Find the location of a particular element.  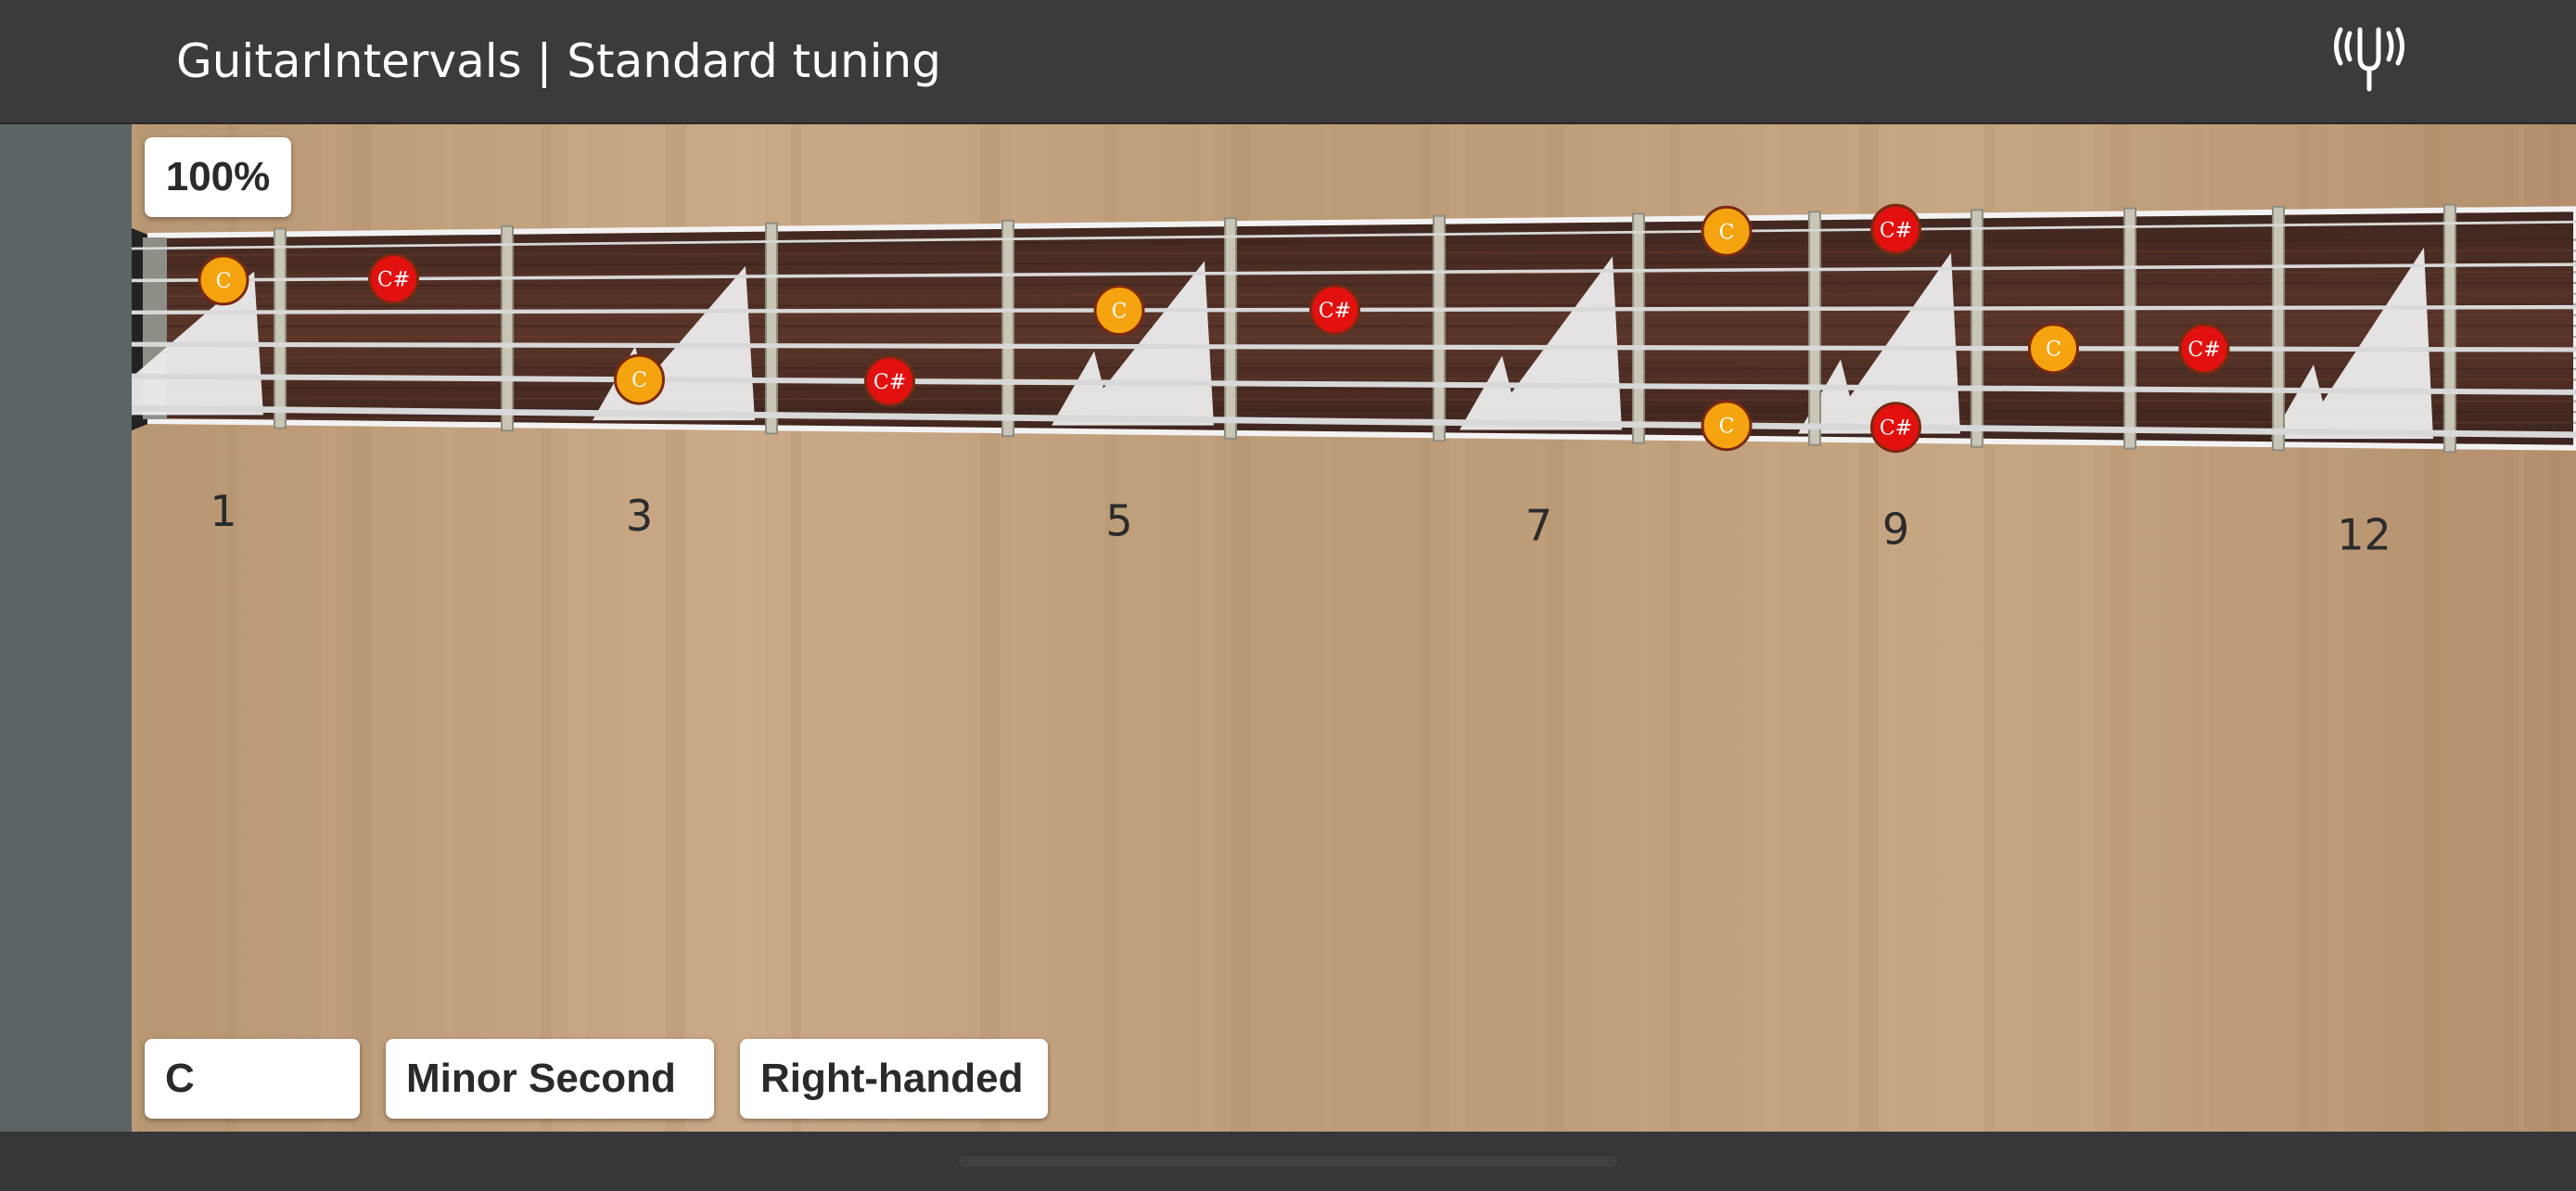

fret-number-label: 5 is located at coordinates (1118, 520).